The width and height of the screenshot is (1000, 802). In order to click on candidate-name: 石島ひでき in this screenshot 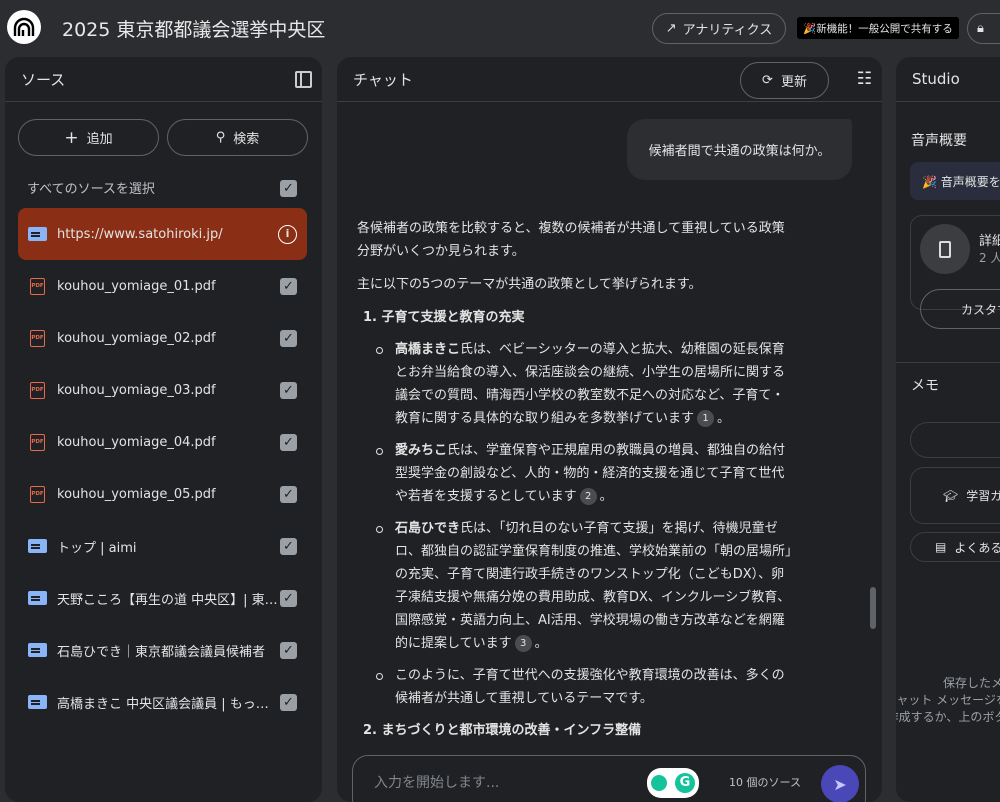, I will do `click(428, 528)`.